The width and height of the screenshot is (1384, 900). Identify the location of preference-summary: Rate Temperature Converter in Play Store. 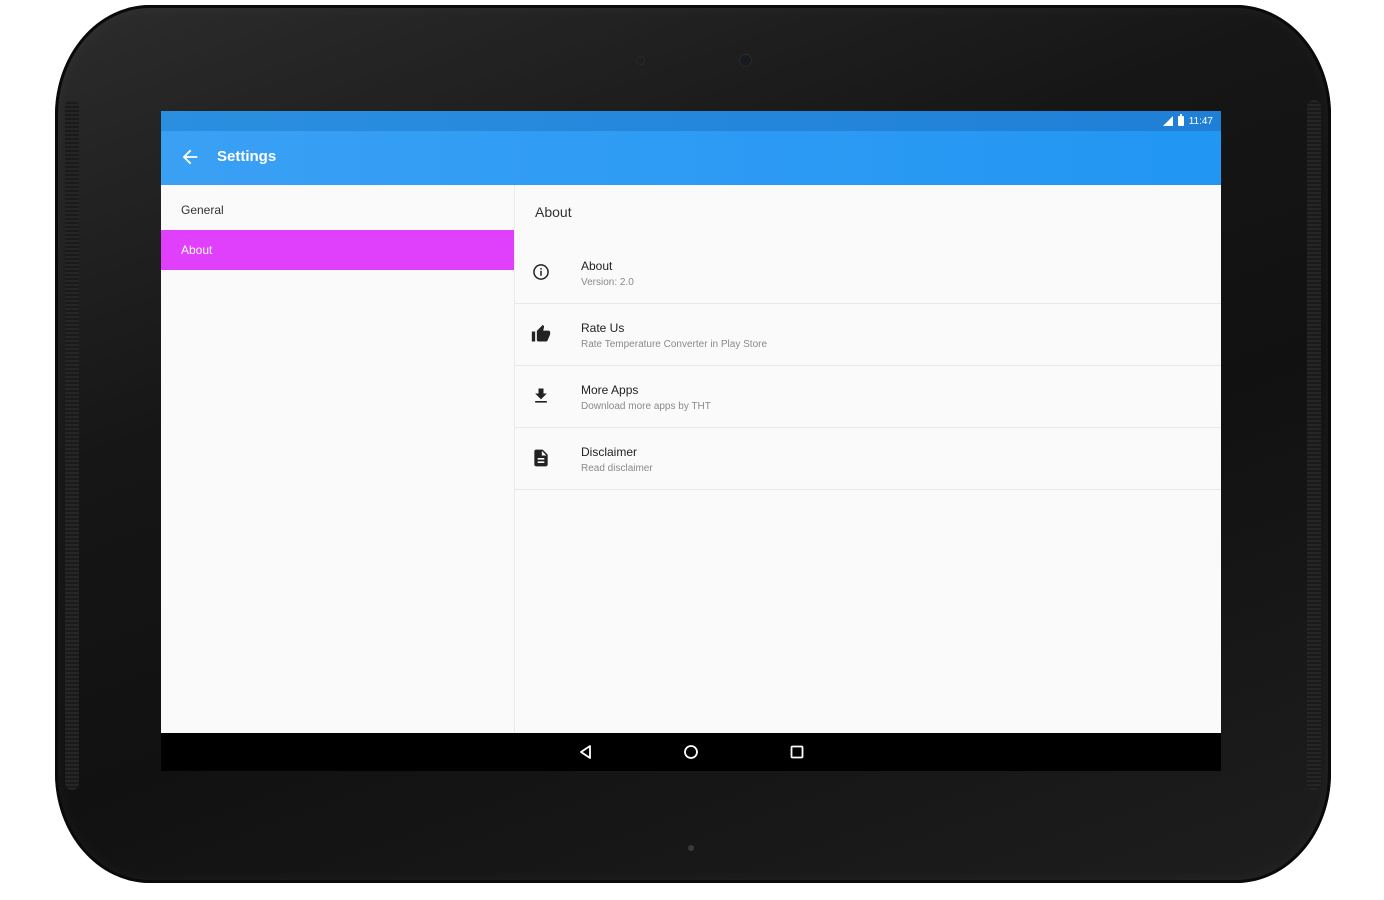
(674, 344).